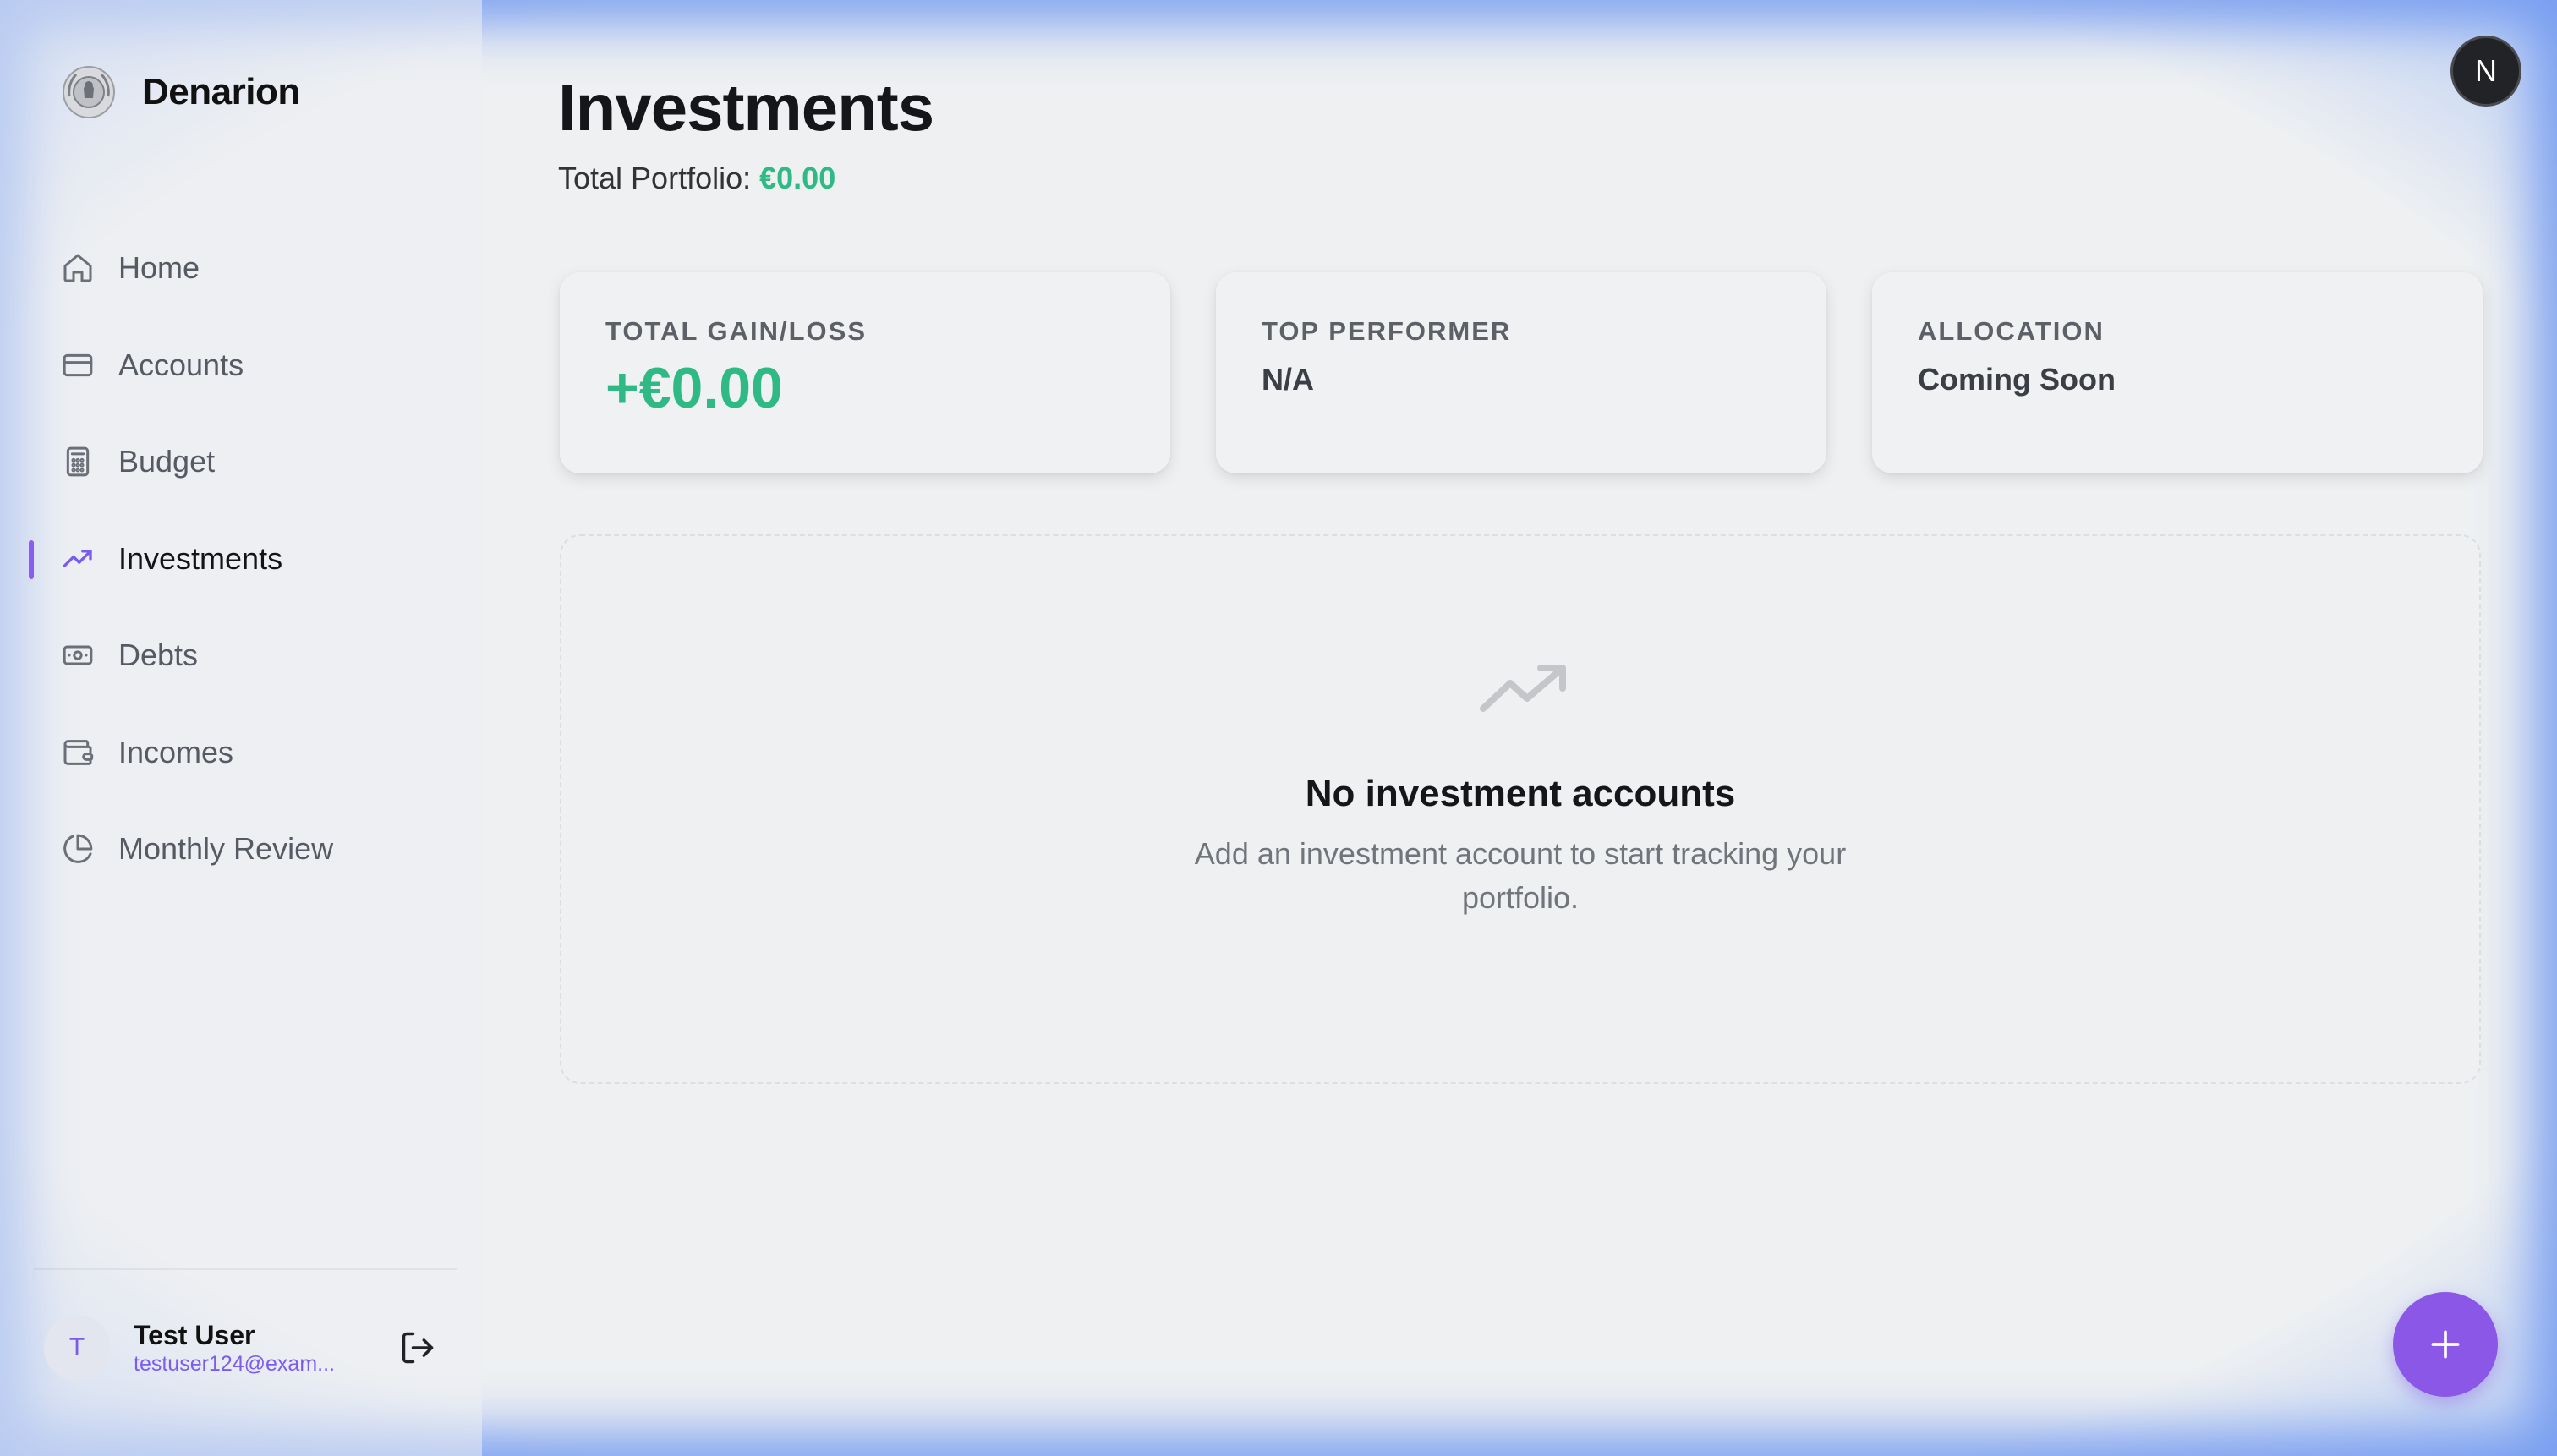 The height and width of the screenshot is (1456, 2557). Describe the element at coordinates (797, 178) in the screenshot. I see `portfolio-value: €0.00` at that location.